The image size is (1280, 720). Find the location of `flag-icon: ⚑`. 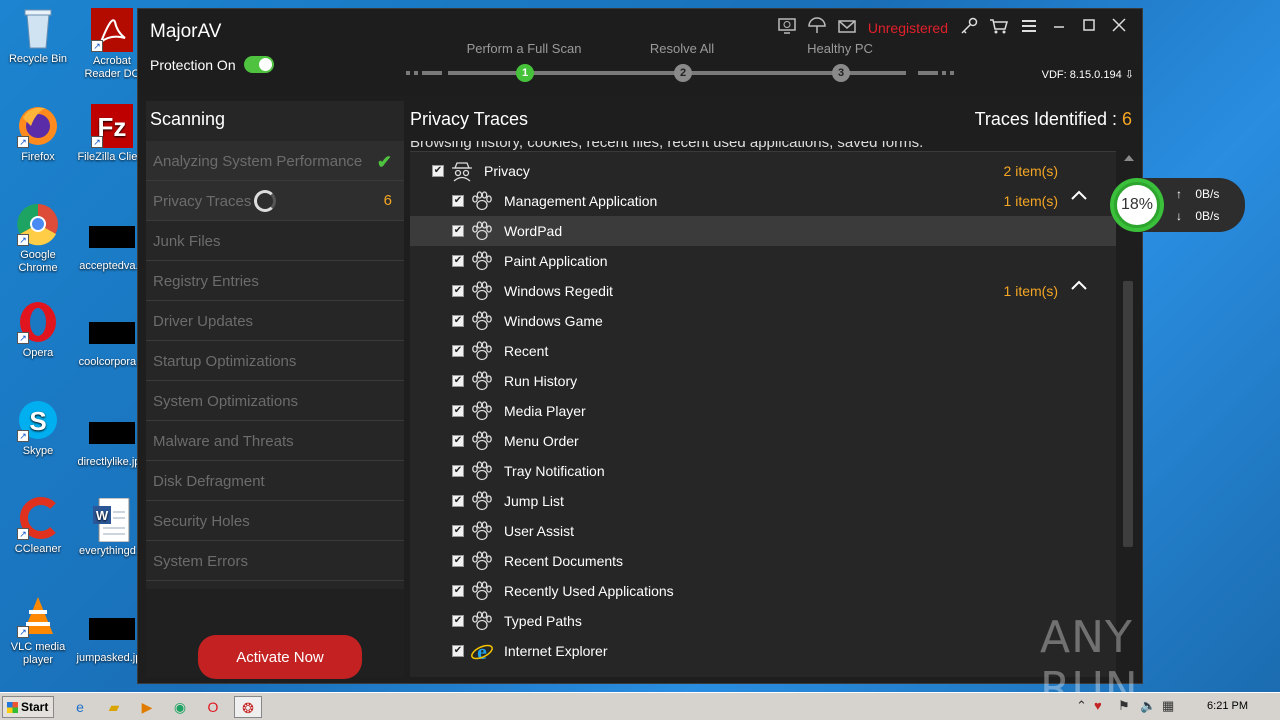

flag-icon: ⚑ is located at coordinates (1124, 706).